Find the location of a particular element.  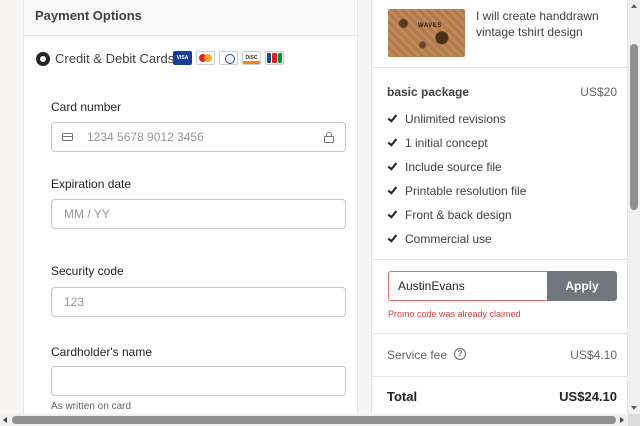

card-brands: VISA DISC is located at coordinates (228, 58).